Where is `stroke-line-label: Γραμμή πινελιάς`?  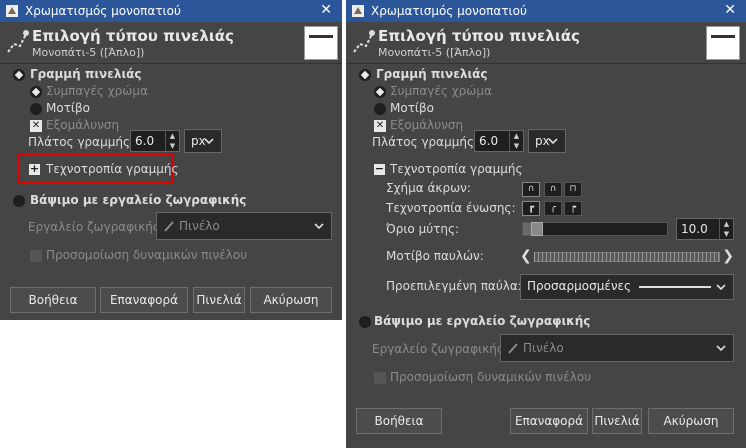
stroke-line-label: Γραμμή πινελιάς is located at coordinates (432, 74).